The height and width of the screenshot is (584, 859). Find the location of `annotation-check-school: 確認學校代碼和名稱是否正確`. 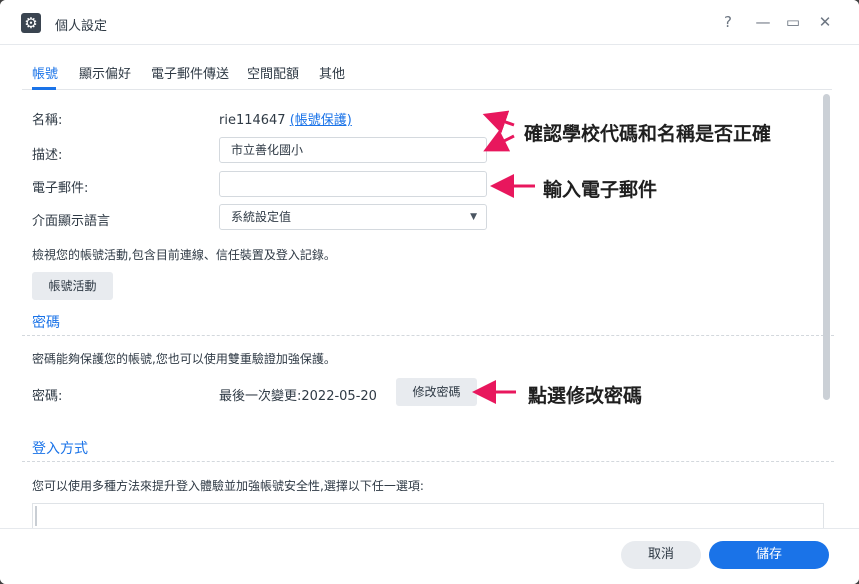

annotation-check-school: 確認學校代碼和名稱是否正確 is located at coordinates (648, 134).